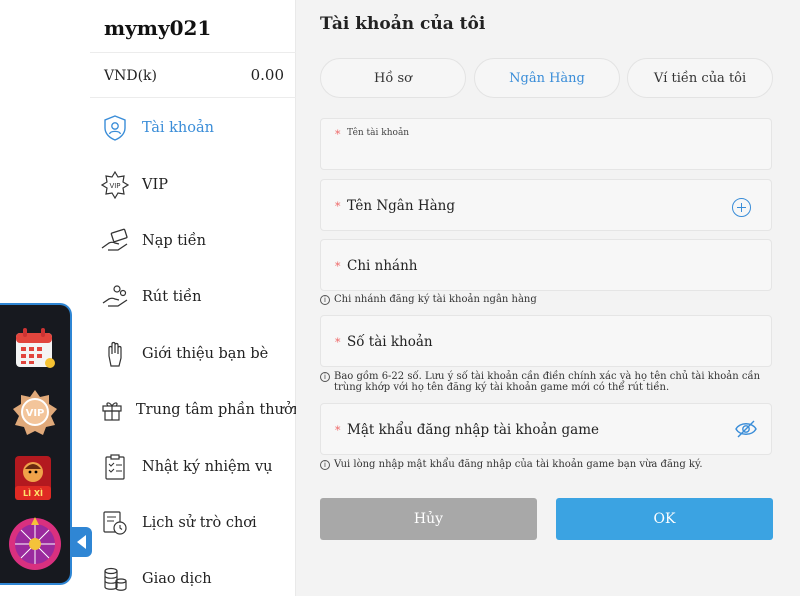 This screenshot has width=800, height=596. What do you see at coordinates (115, 128) in the screenshot?
I see `user-shield-icon` at bounding box center [115, 128].